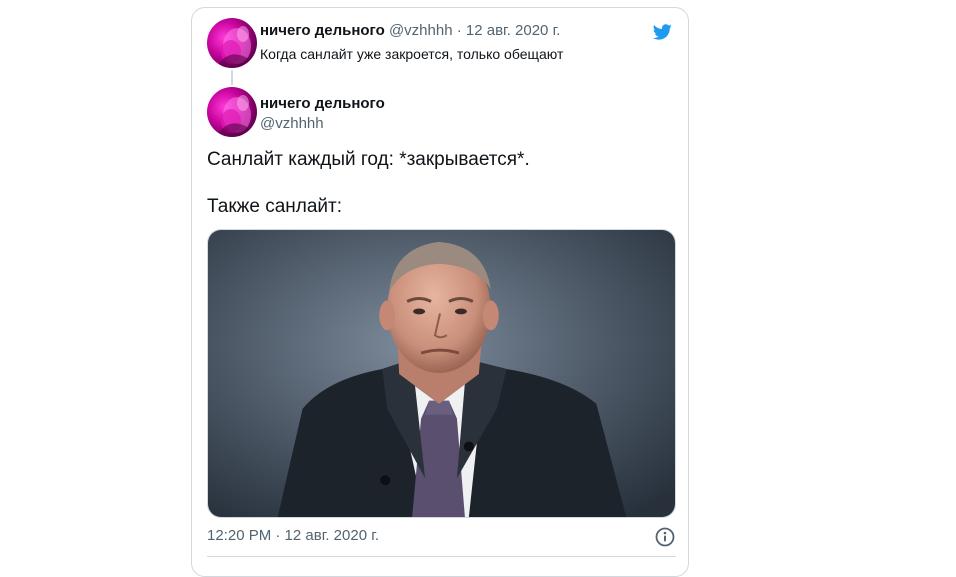 This screenshot has width=956, height=577. I want to click on tweet-text-line-2: Также санлайт:, so click(274, 206).